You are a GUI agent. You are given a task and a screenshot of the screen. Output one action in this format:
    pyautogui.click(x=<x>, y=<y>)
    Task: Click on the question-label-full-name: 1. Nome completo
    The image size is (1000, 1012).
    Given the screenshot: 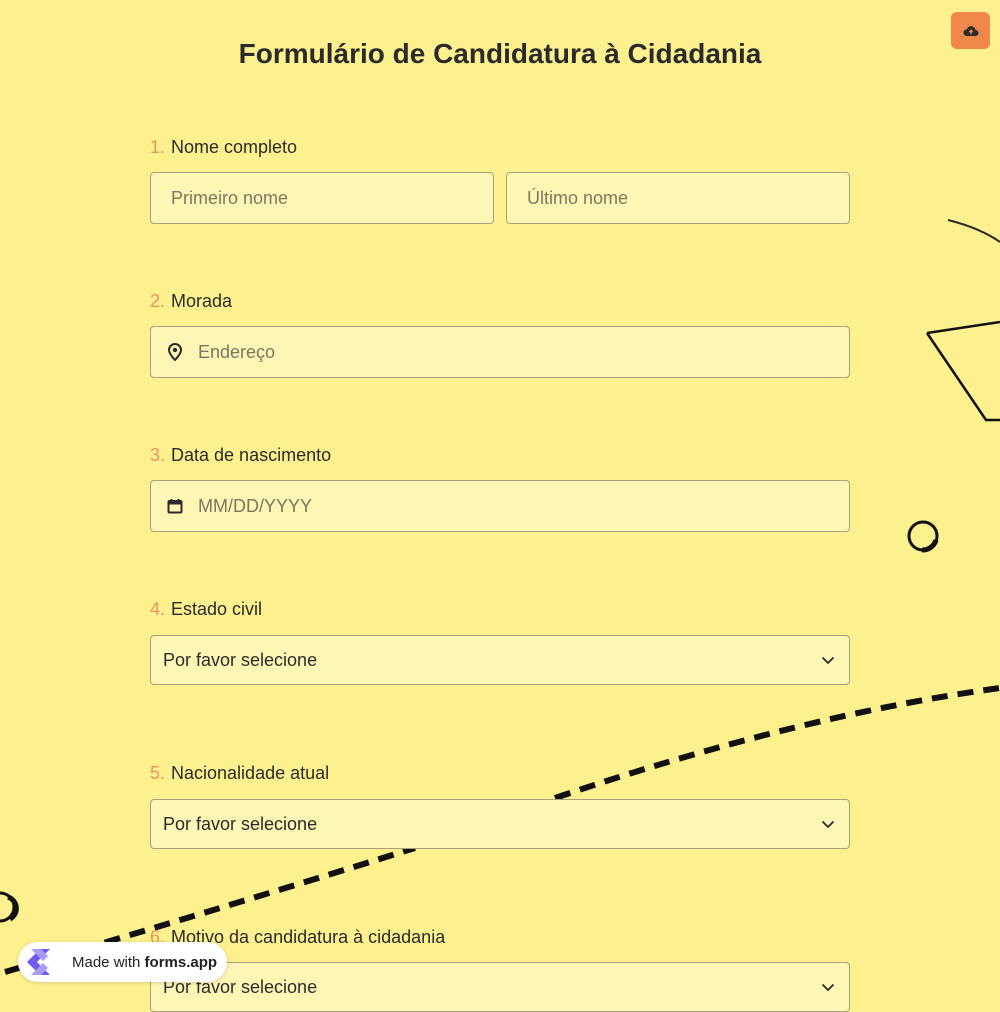 What is the action you would take?
    pyautogui.click(x=223, y=147)
    